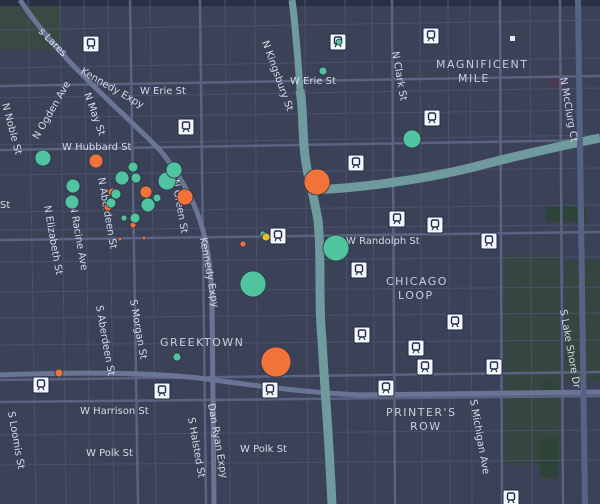  What do you see at coordinates (383, 241) in the screenshot?
I see `street-label: W Randolph St` at bounding box center [383, 241].